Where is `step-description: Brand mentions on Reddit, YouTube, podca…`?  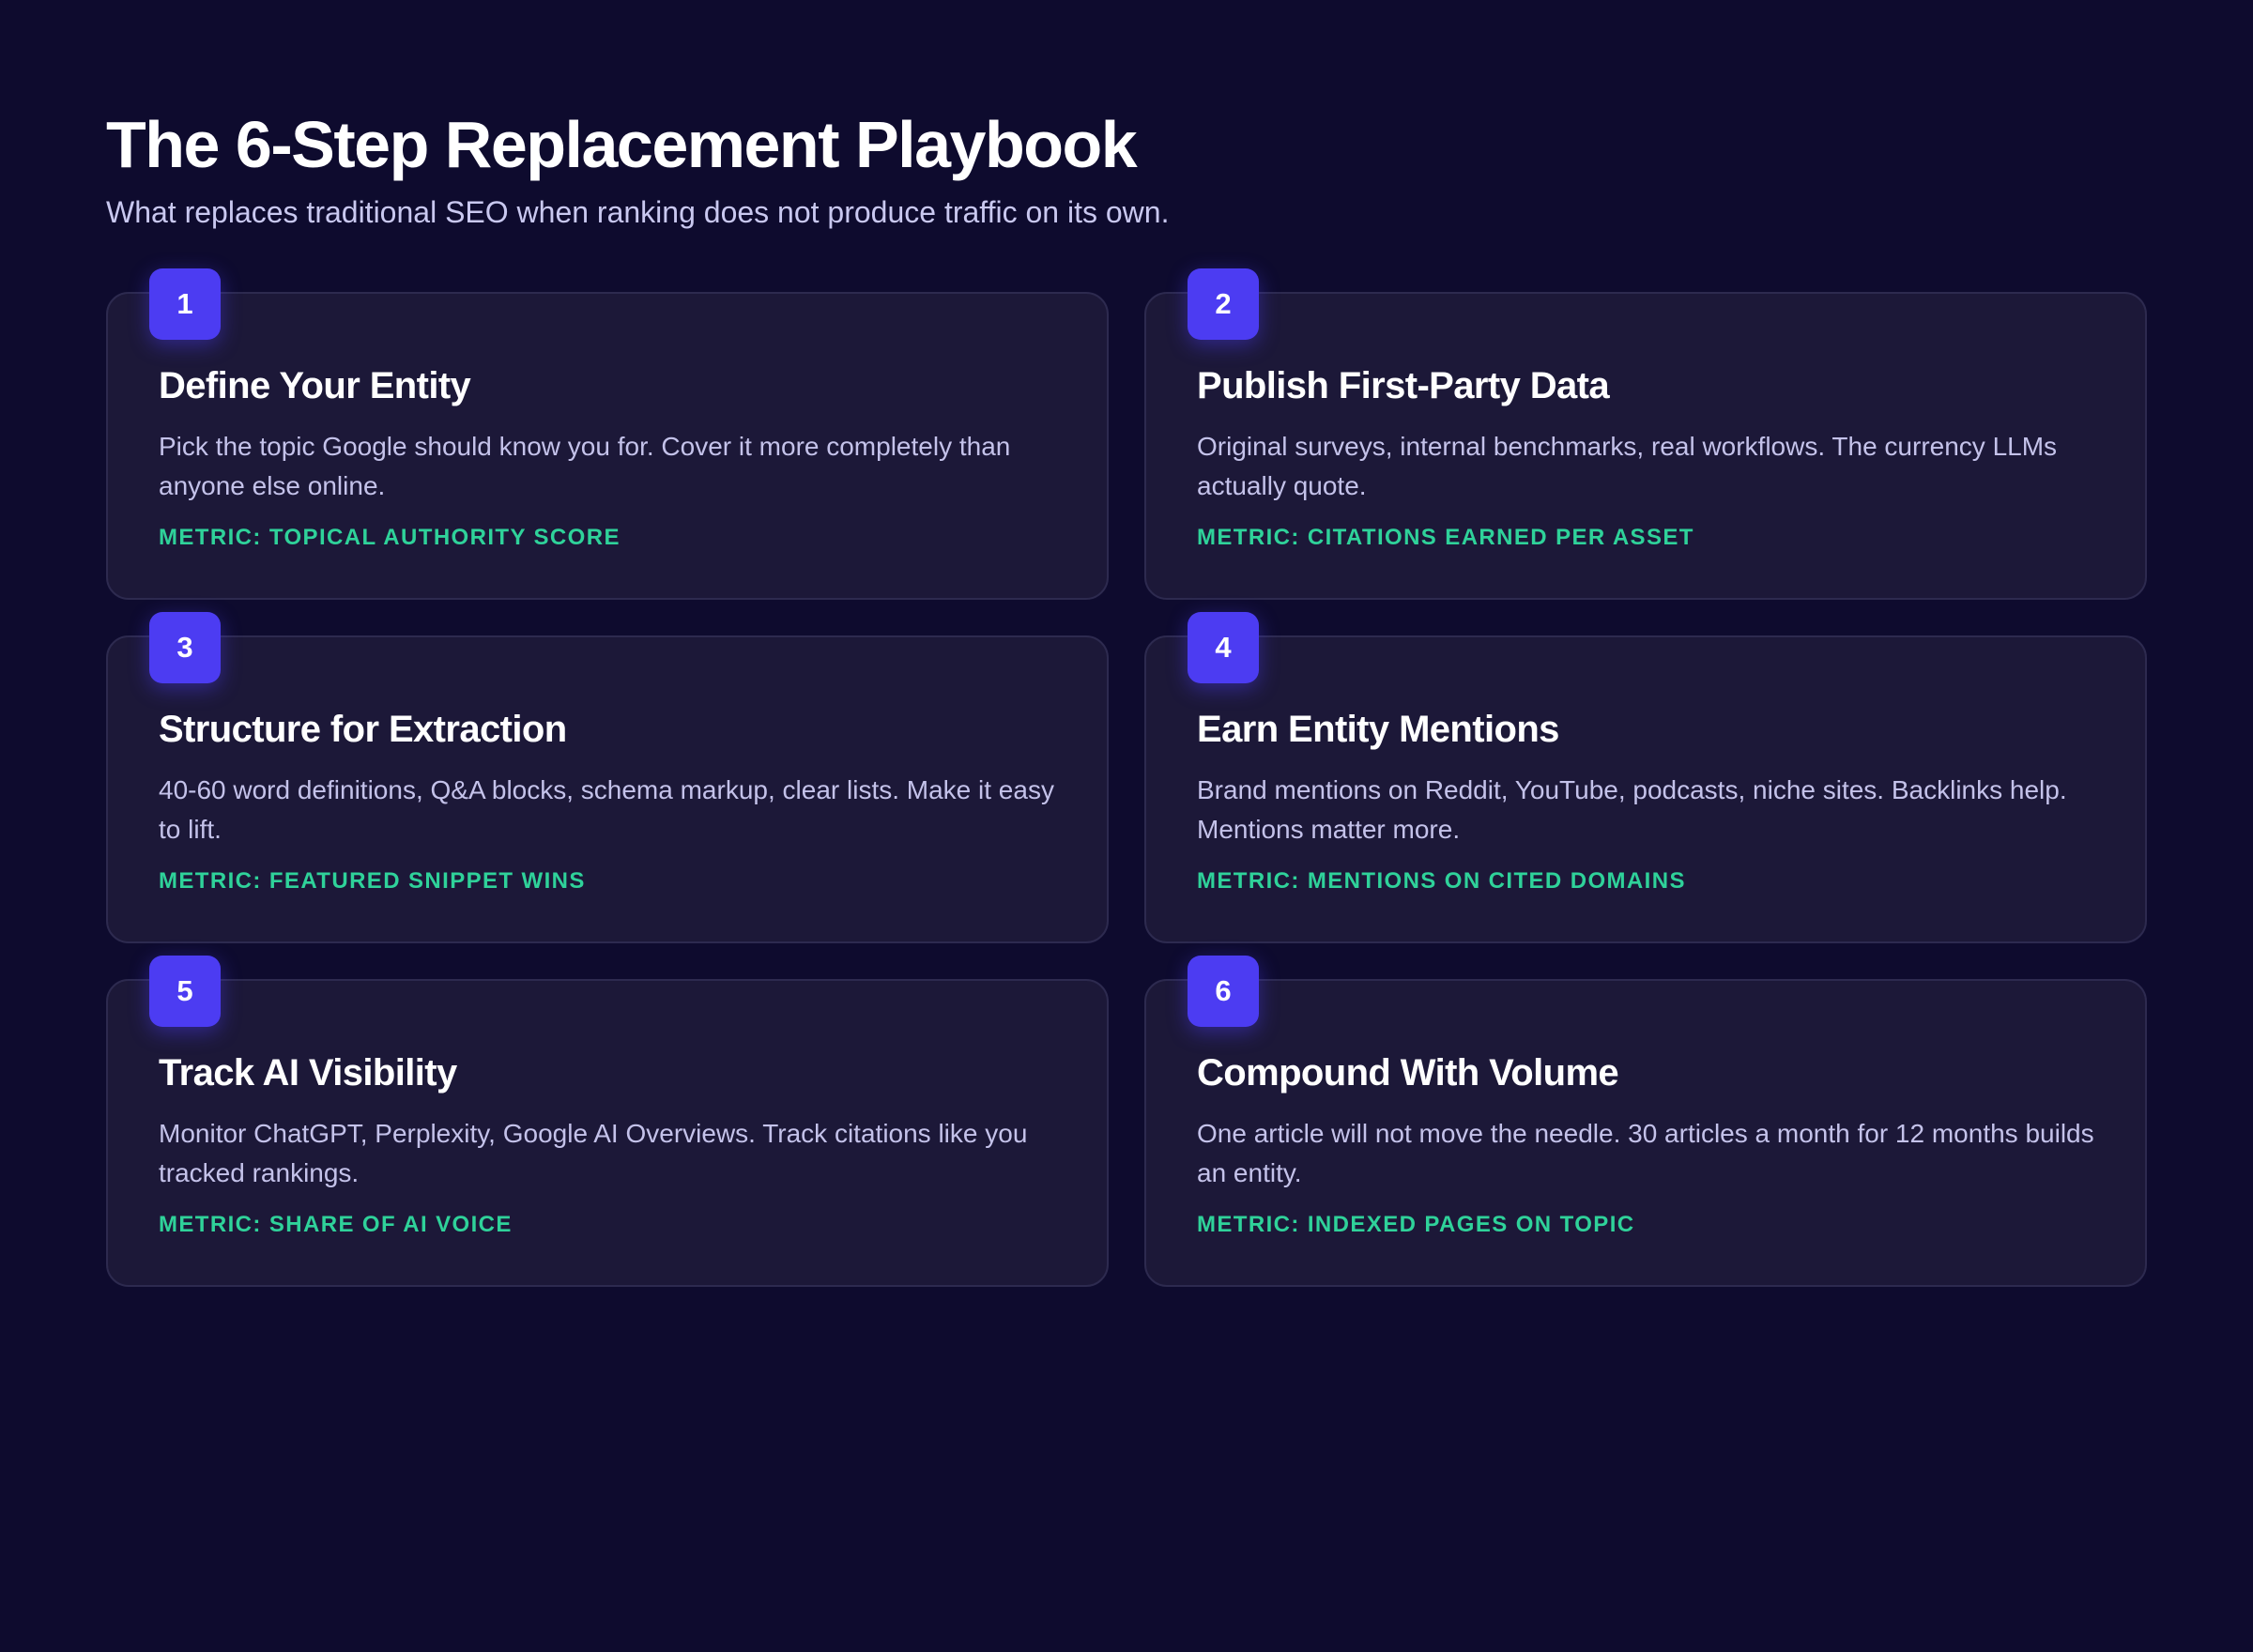 step-description: Brand mentions on Reddit, YouTube, podca… is located at coordinates (1632, 809).